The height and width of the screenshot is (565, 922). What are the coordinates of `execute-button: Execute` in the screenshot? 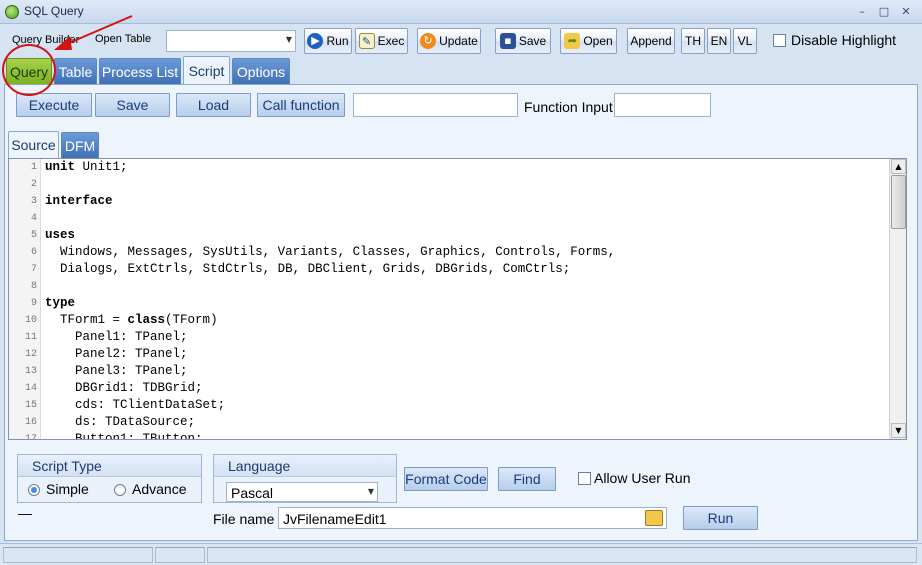 It's located at (54, 105).